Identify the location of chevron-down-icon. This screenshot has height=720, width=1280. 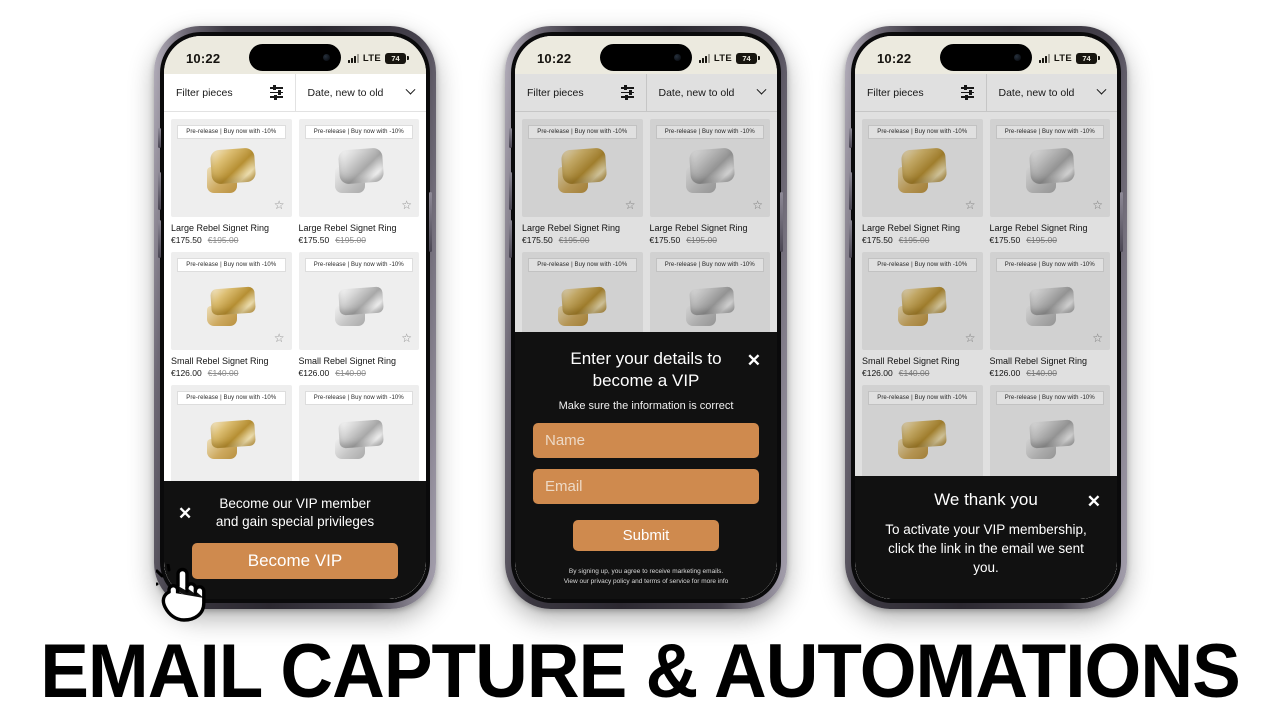
(410, 89).